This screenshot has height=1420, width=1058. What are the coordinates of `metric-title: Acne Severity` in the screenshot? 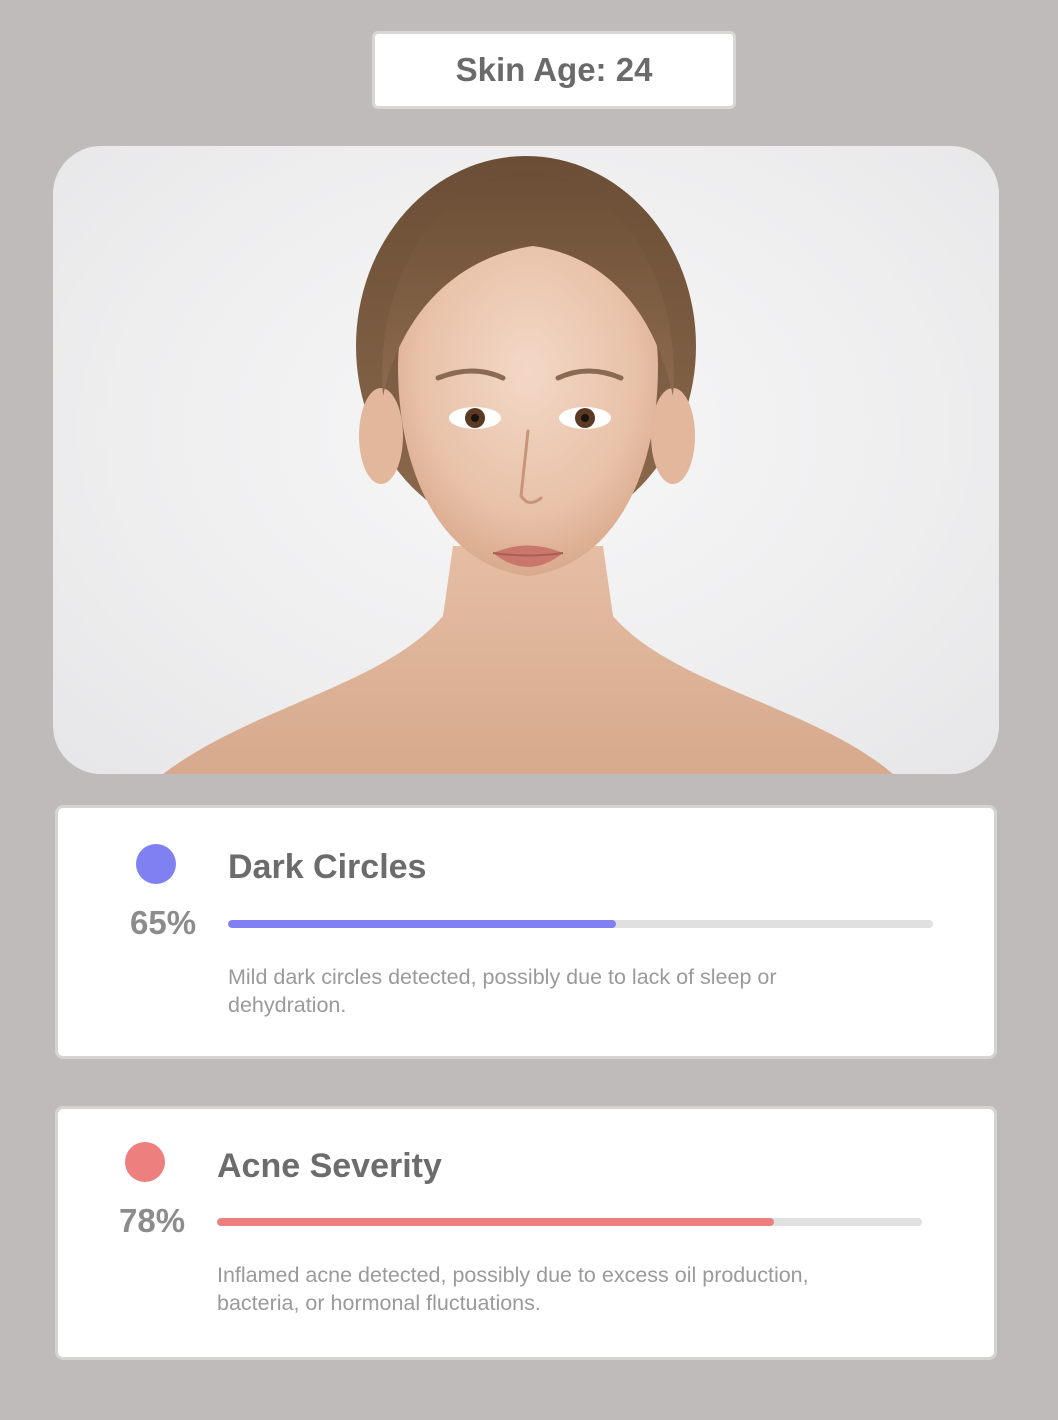 It's located at (329, 1166).